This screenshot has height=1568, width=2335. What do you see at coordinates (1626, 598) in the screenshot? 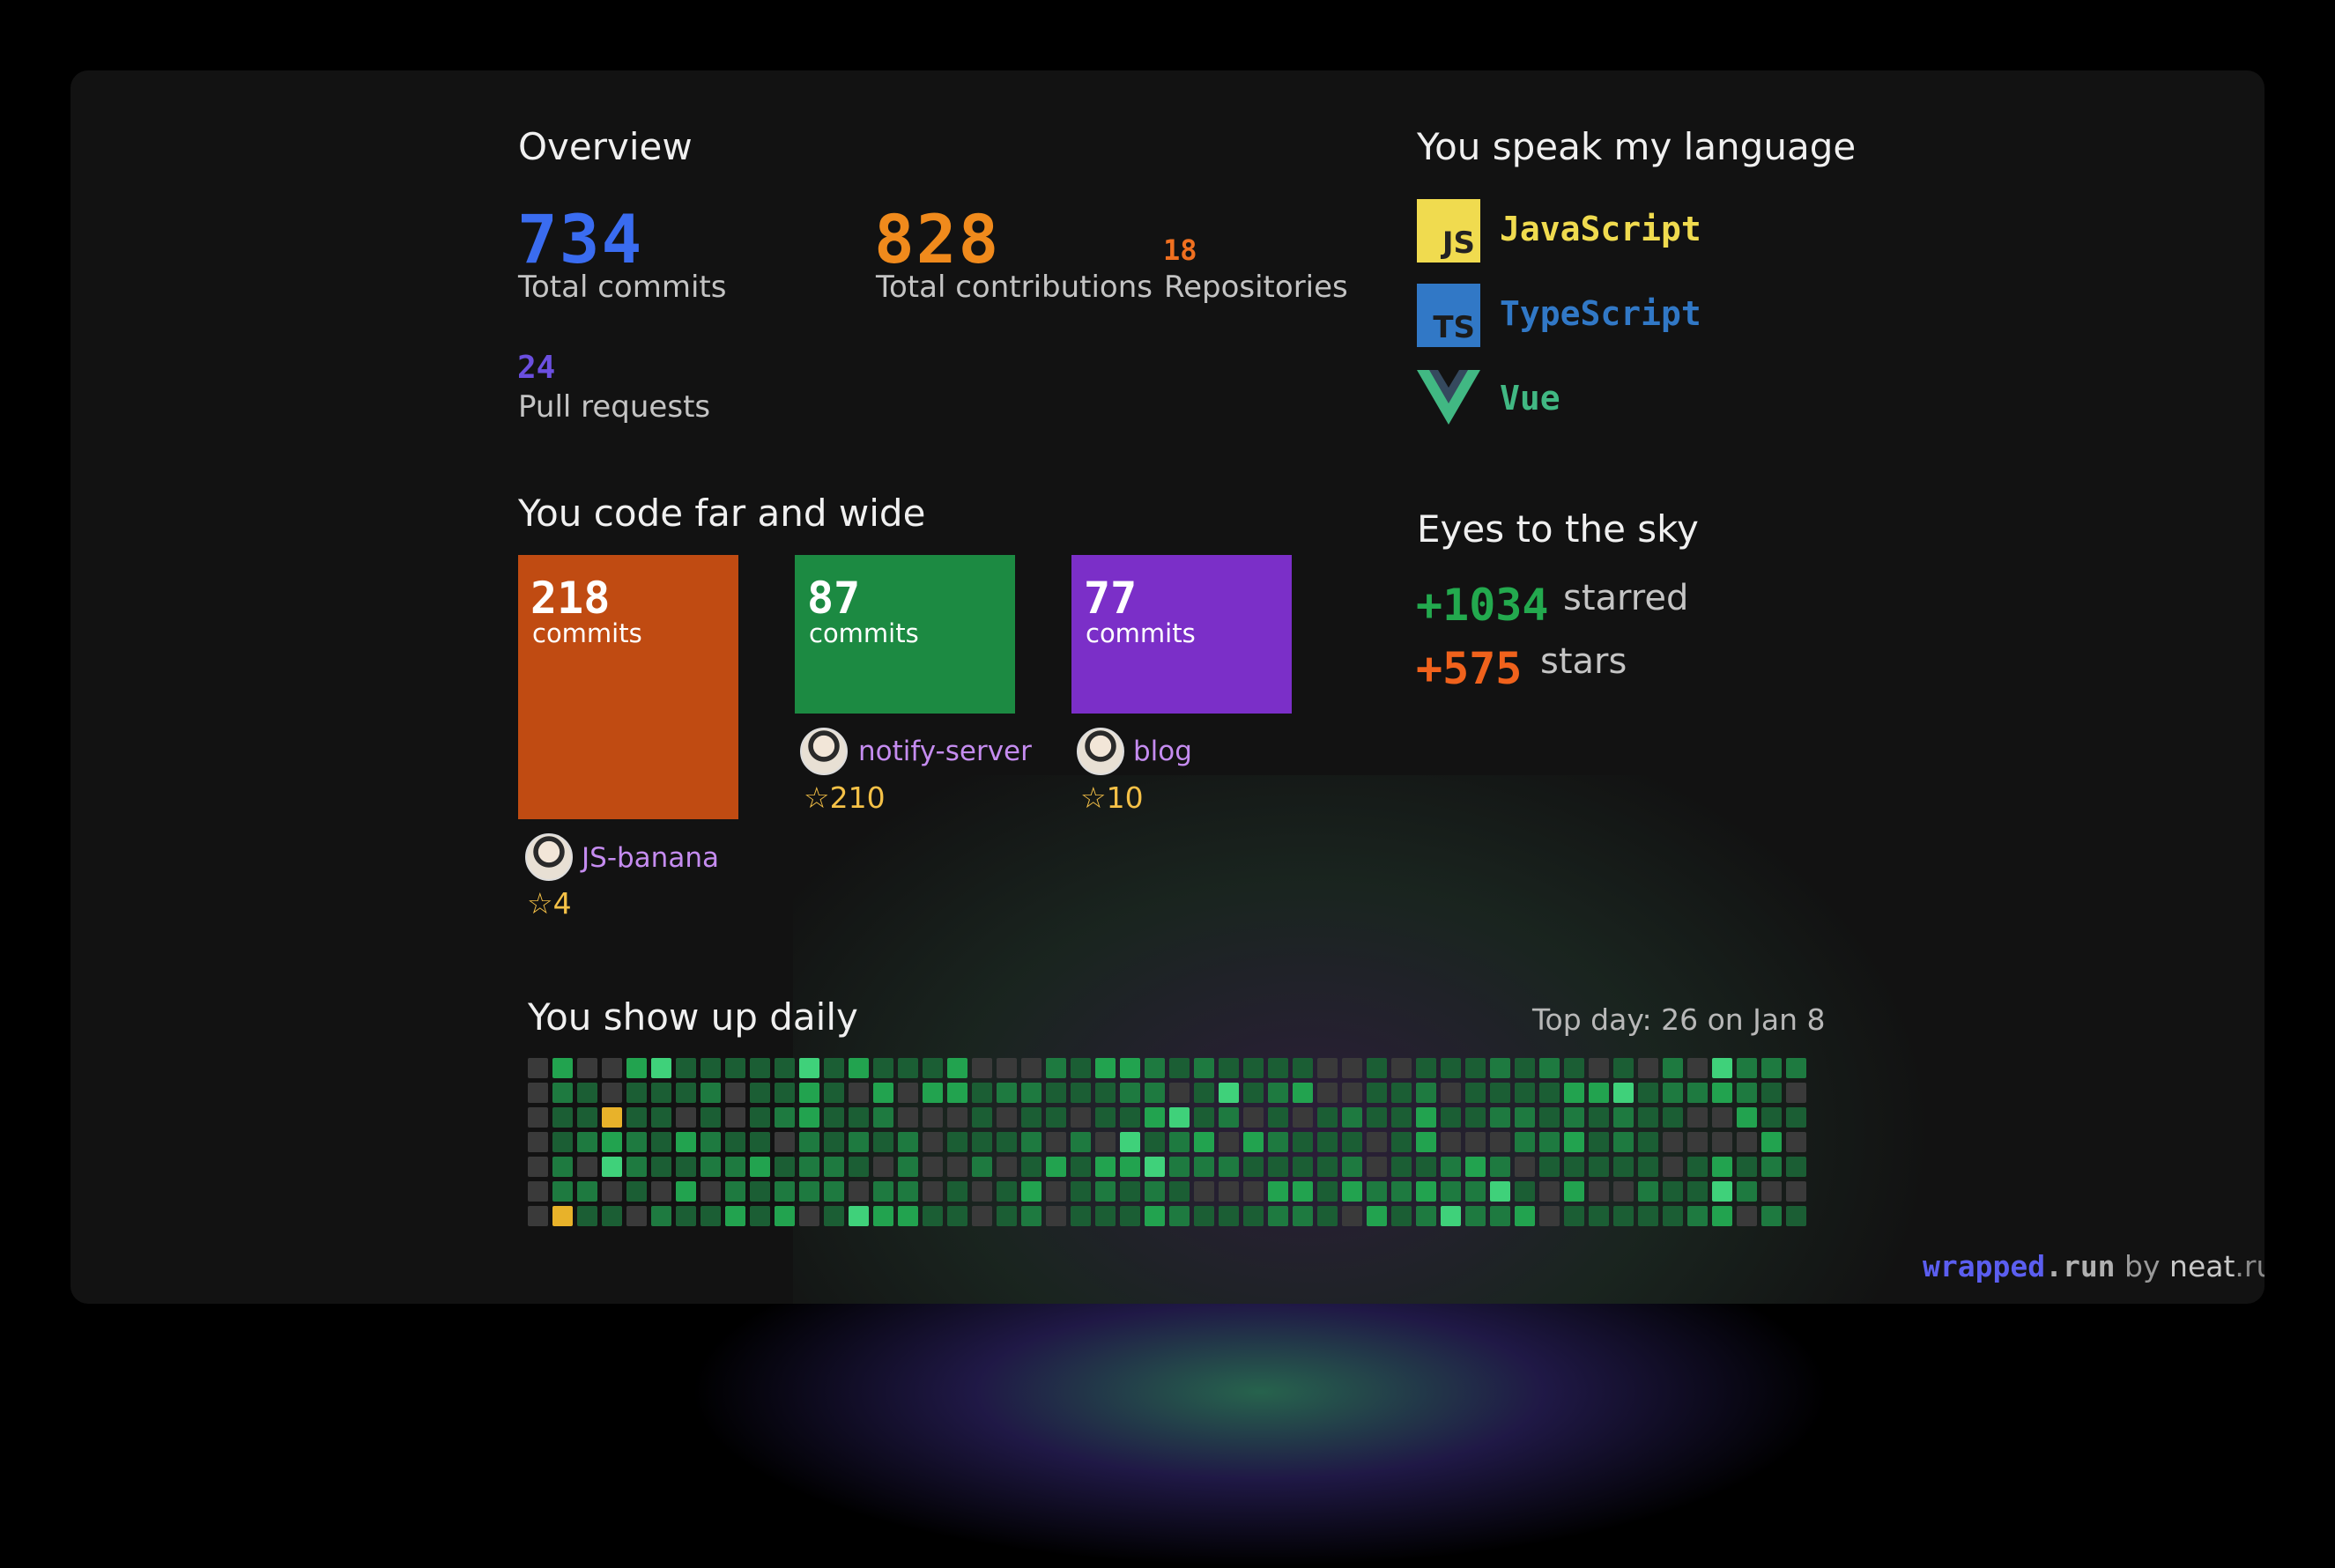
I see `starred-label: starred` at bounding box center [1626, 598].